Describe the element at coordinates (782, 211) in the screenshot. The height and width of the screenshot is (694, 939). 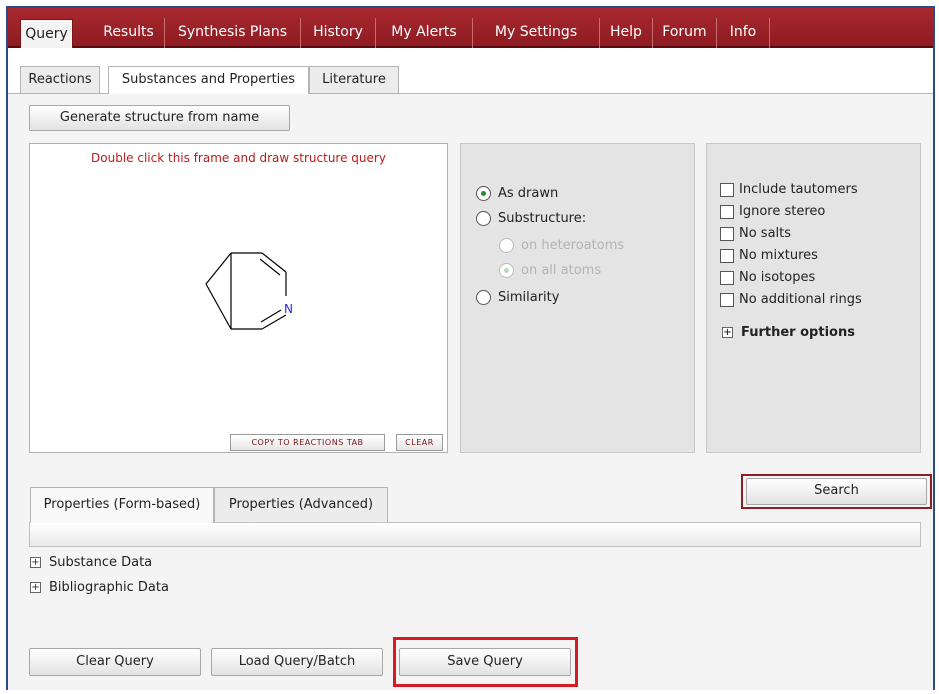
I see `checkbox-label: Ignore stereo` at that location.